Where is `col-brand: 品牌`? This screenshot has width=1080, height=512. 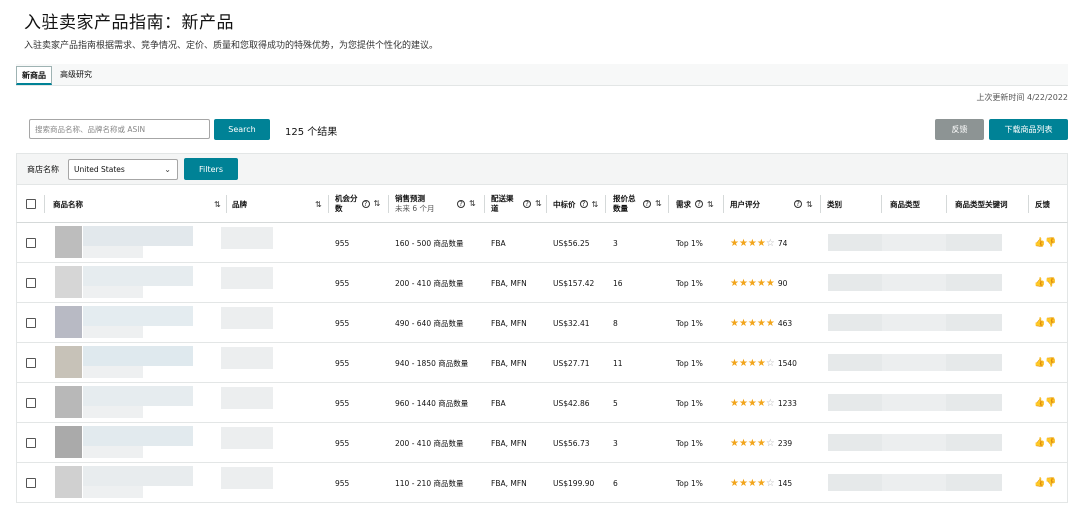
col-brand: 品牌 is located at coordinates (239, 204).